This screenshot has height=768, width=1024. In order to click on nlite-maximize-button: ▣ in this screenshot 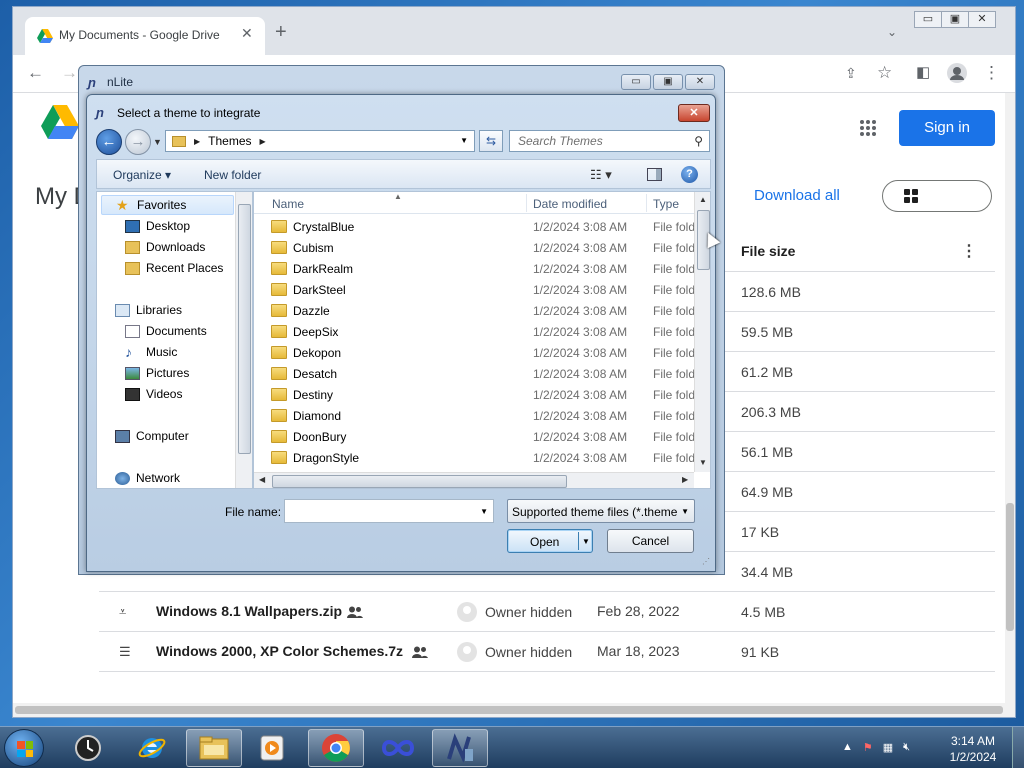, I will do `click(668, 82)`.